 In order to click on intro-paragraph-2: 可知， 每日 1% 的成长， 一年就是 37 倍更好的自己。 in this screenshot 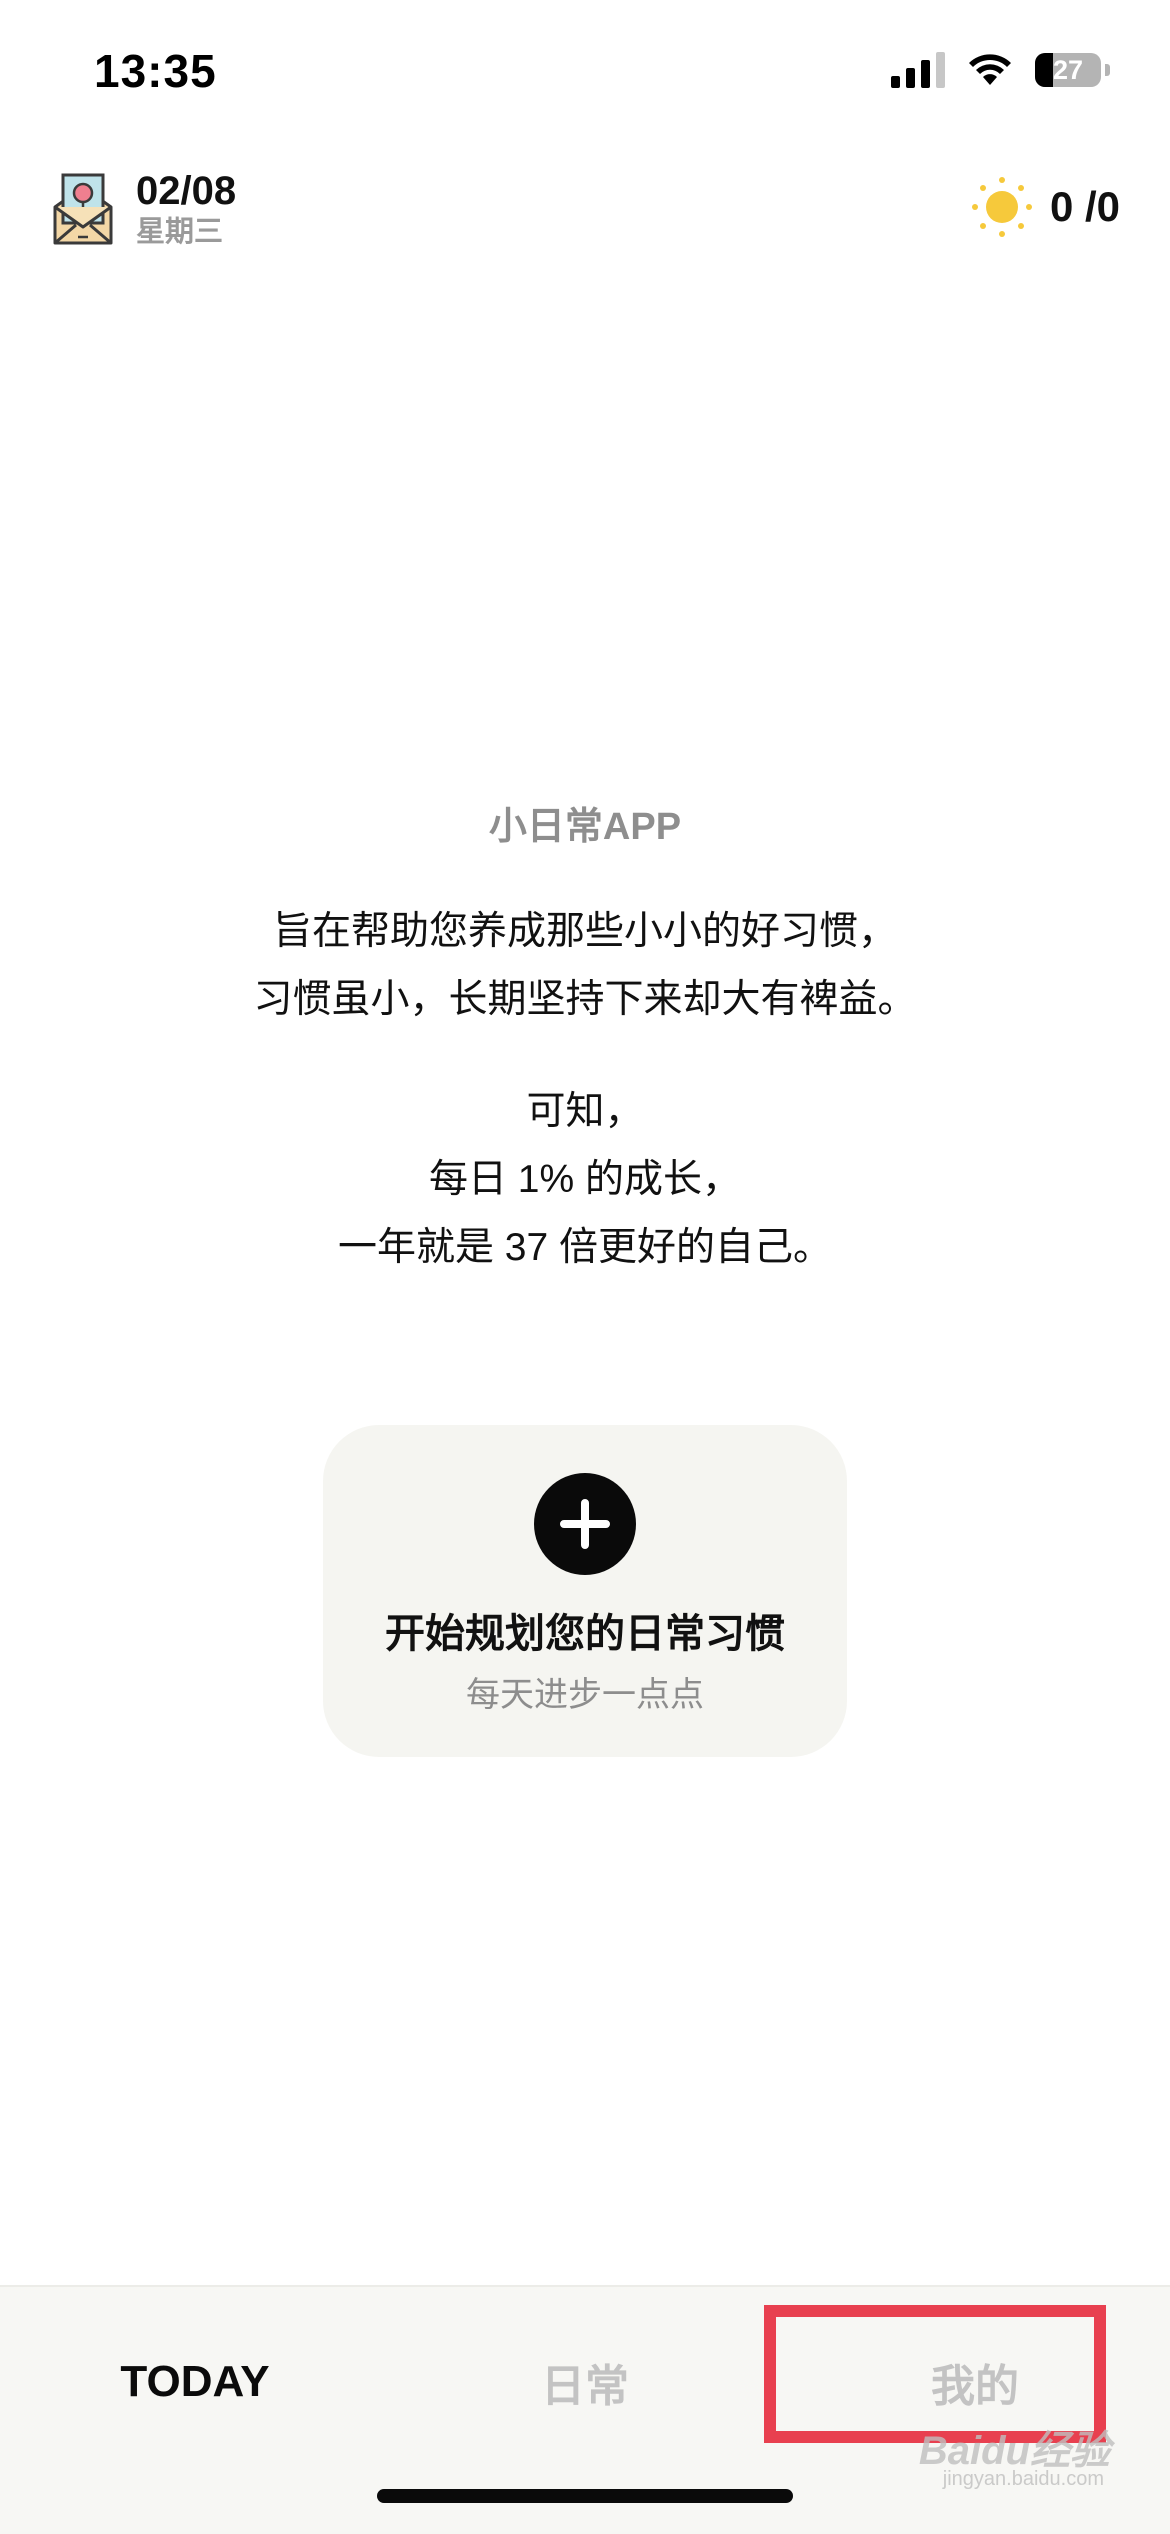, I will do `click(585, 1180)`.